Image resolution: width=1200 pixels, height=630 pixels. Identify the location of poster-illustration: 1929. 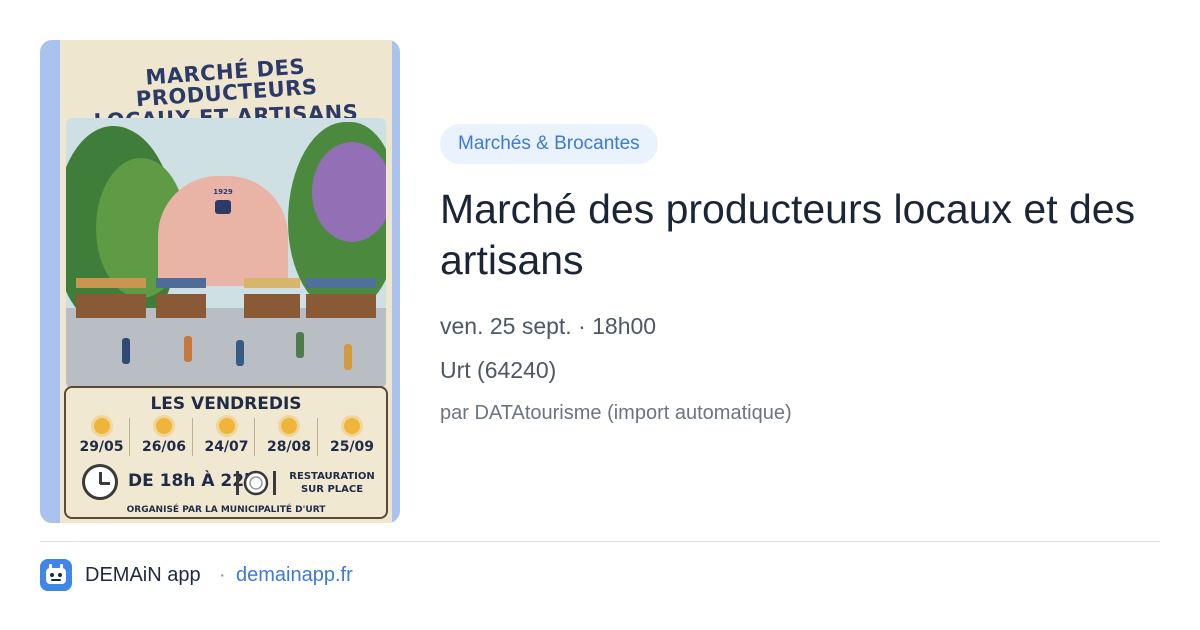
(226, 253).